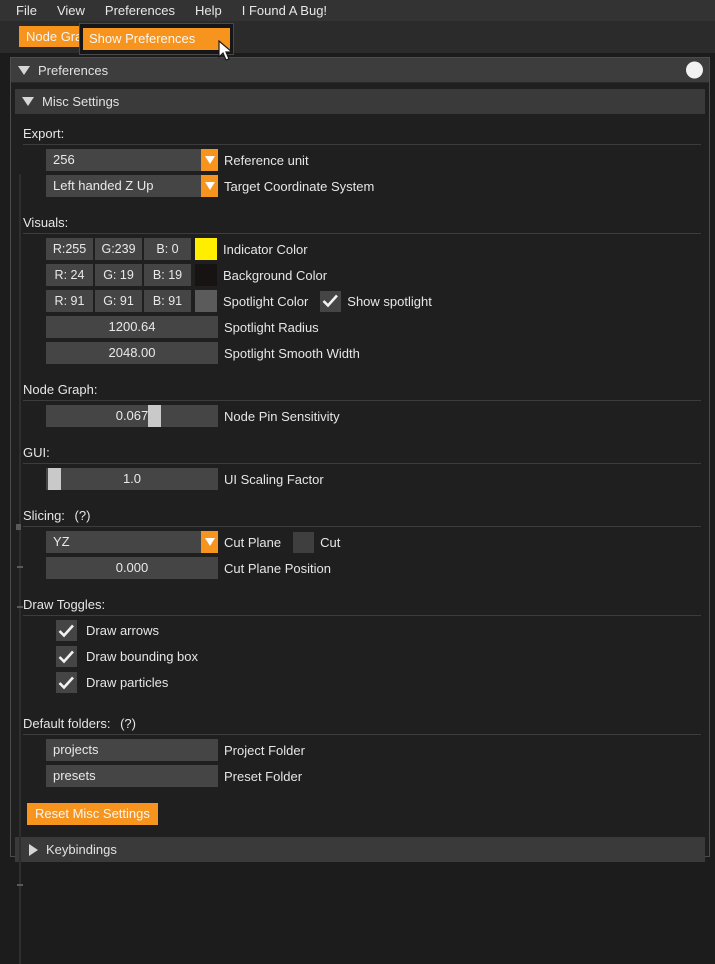  I want to click on show-spotlight-checkbox, so click(331, 301).